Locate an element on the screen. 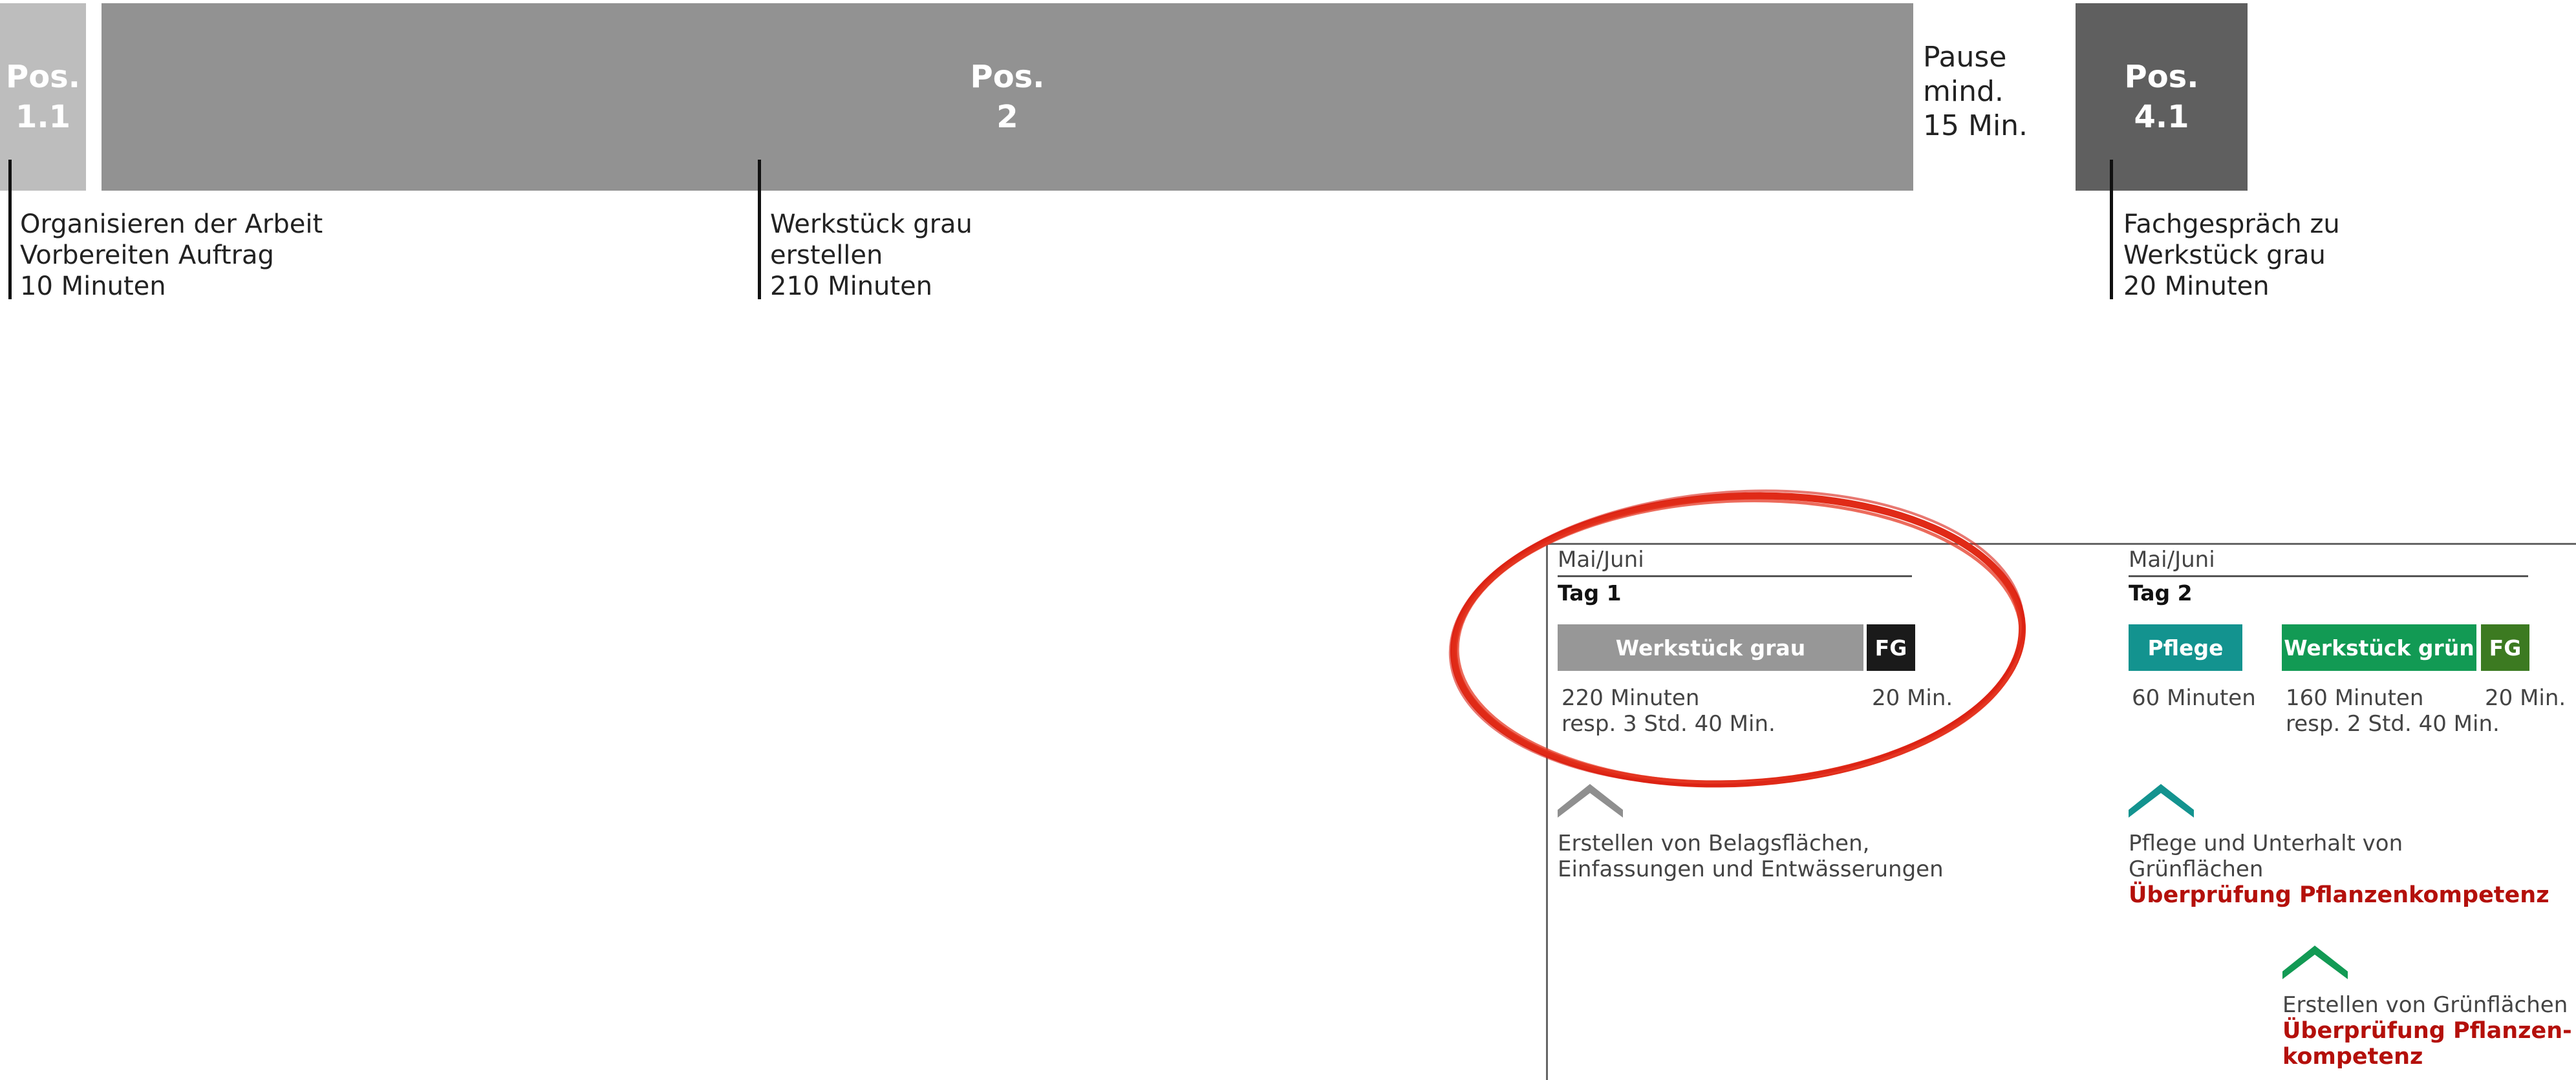 This screenshot has width=2576, height=1080. pause-line: Pause is located at coordinates (1965, 57).